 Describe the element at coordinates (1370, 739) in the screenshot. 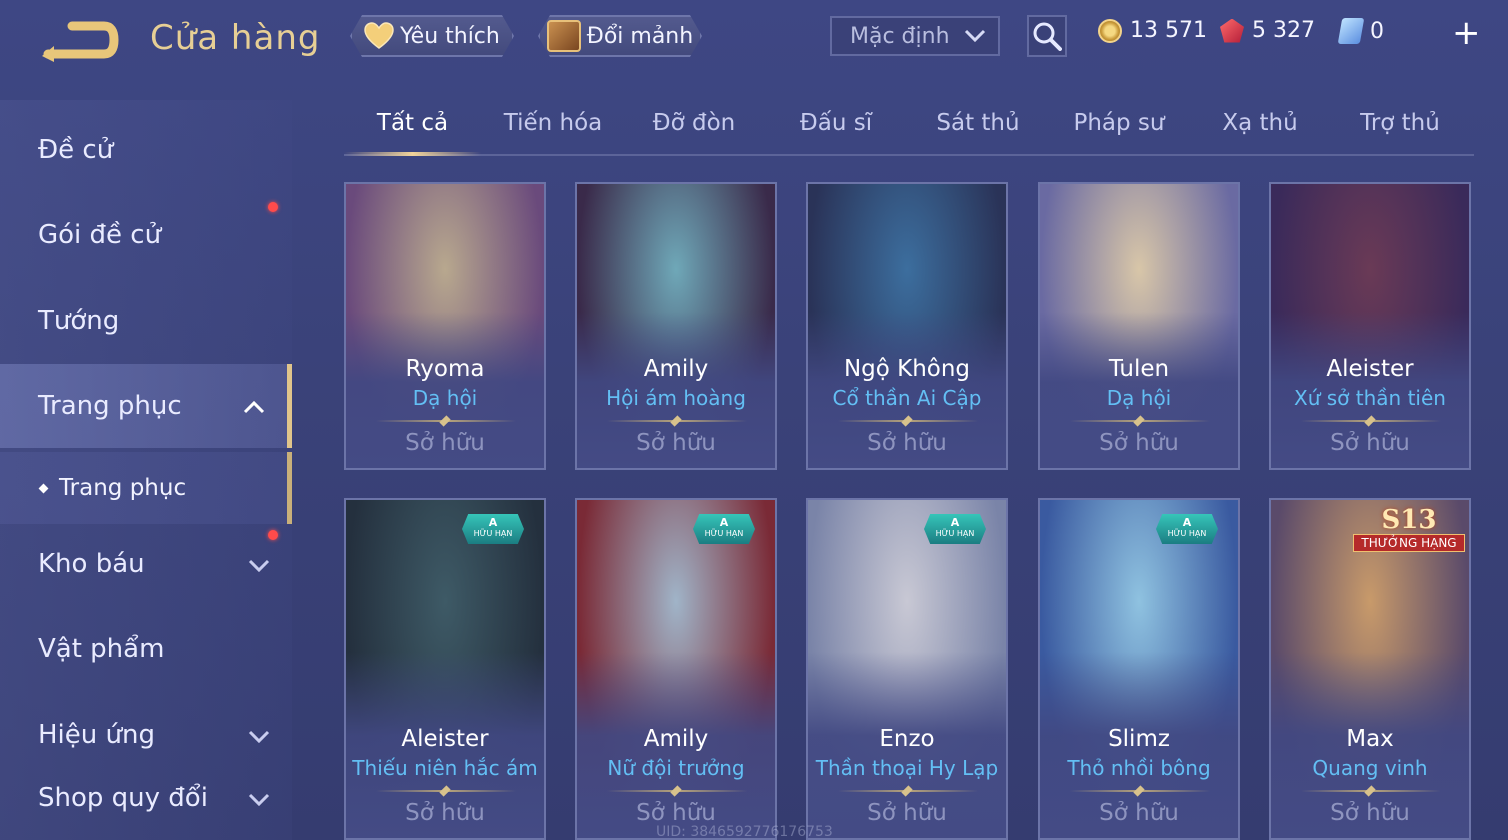

I see `hero-name: Max` at that location.